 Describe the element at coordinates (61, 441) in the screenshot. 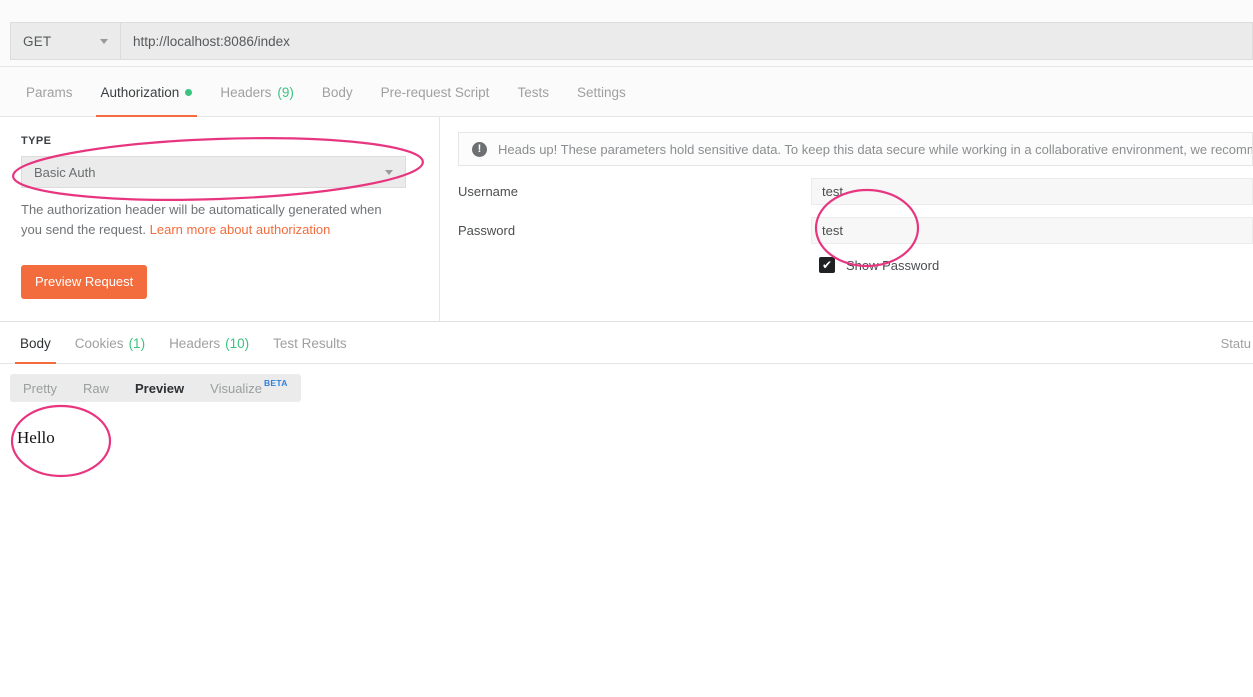

I see `annotation-ellipse-response-body` at that location.